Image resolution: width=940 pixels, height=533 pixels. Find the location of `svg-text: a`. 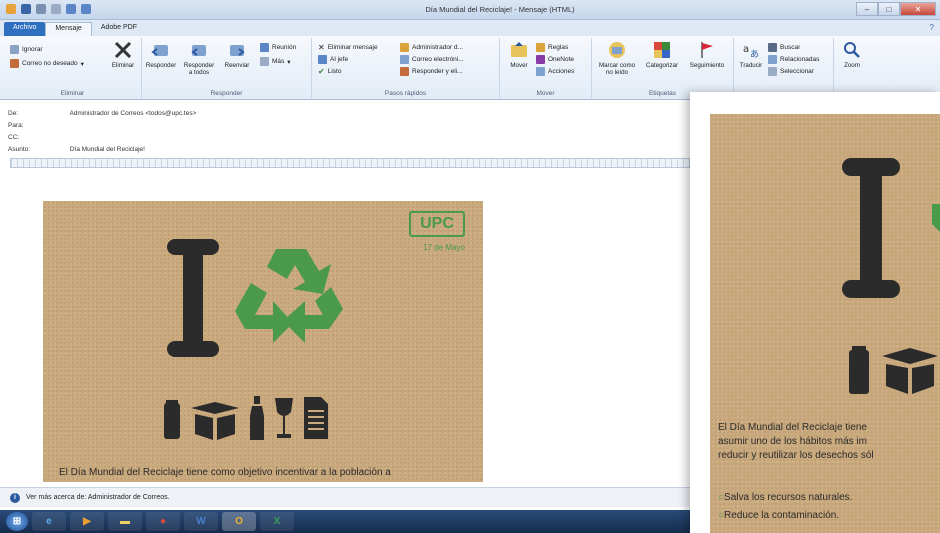

svg-text: a is located at coordinates (746, 49).